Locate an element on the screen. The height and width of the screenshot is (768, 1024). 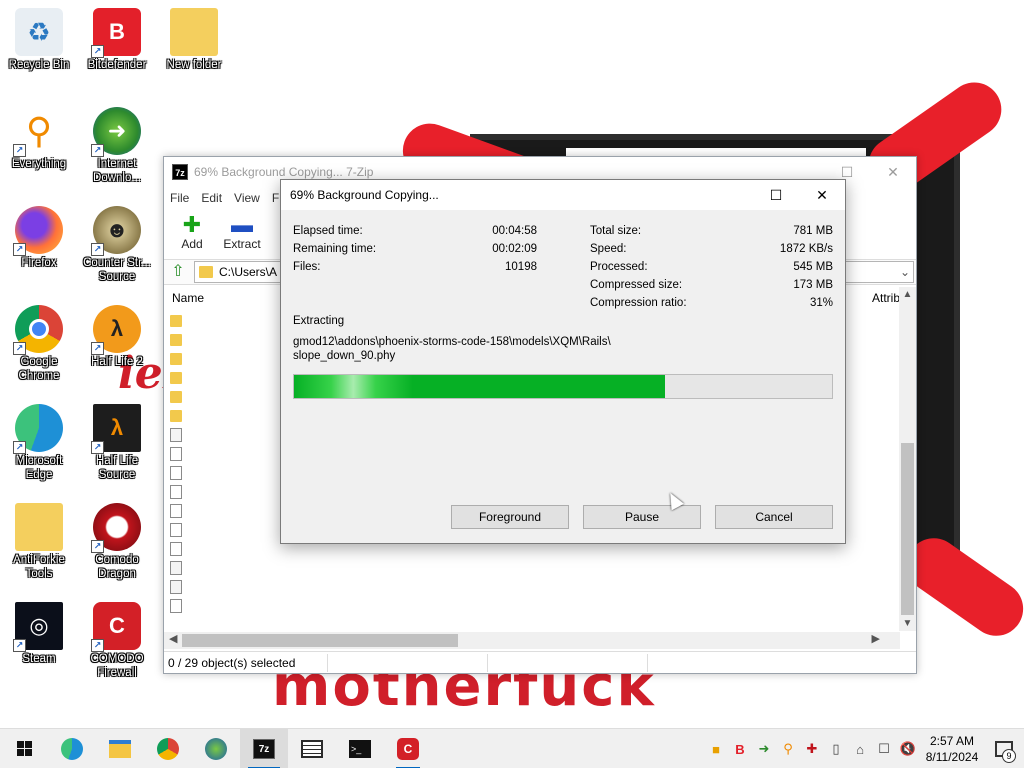
foreground-button: Foreground is located at coordinates (510, 517).